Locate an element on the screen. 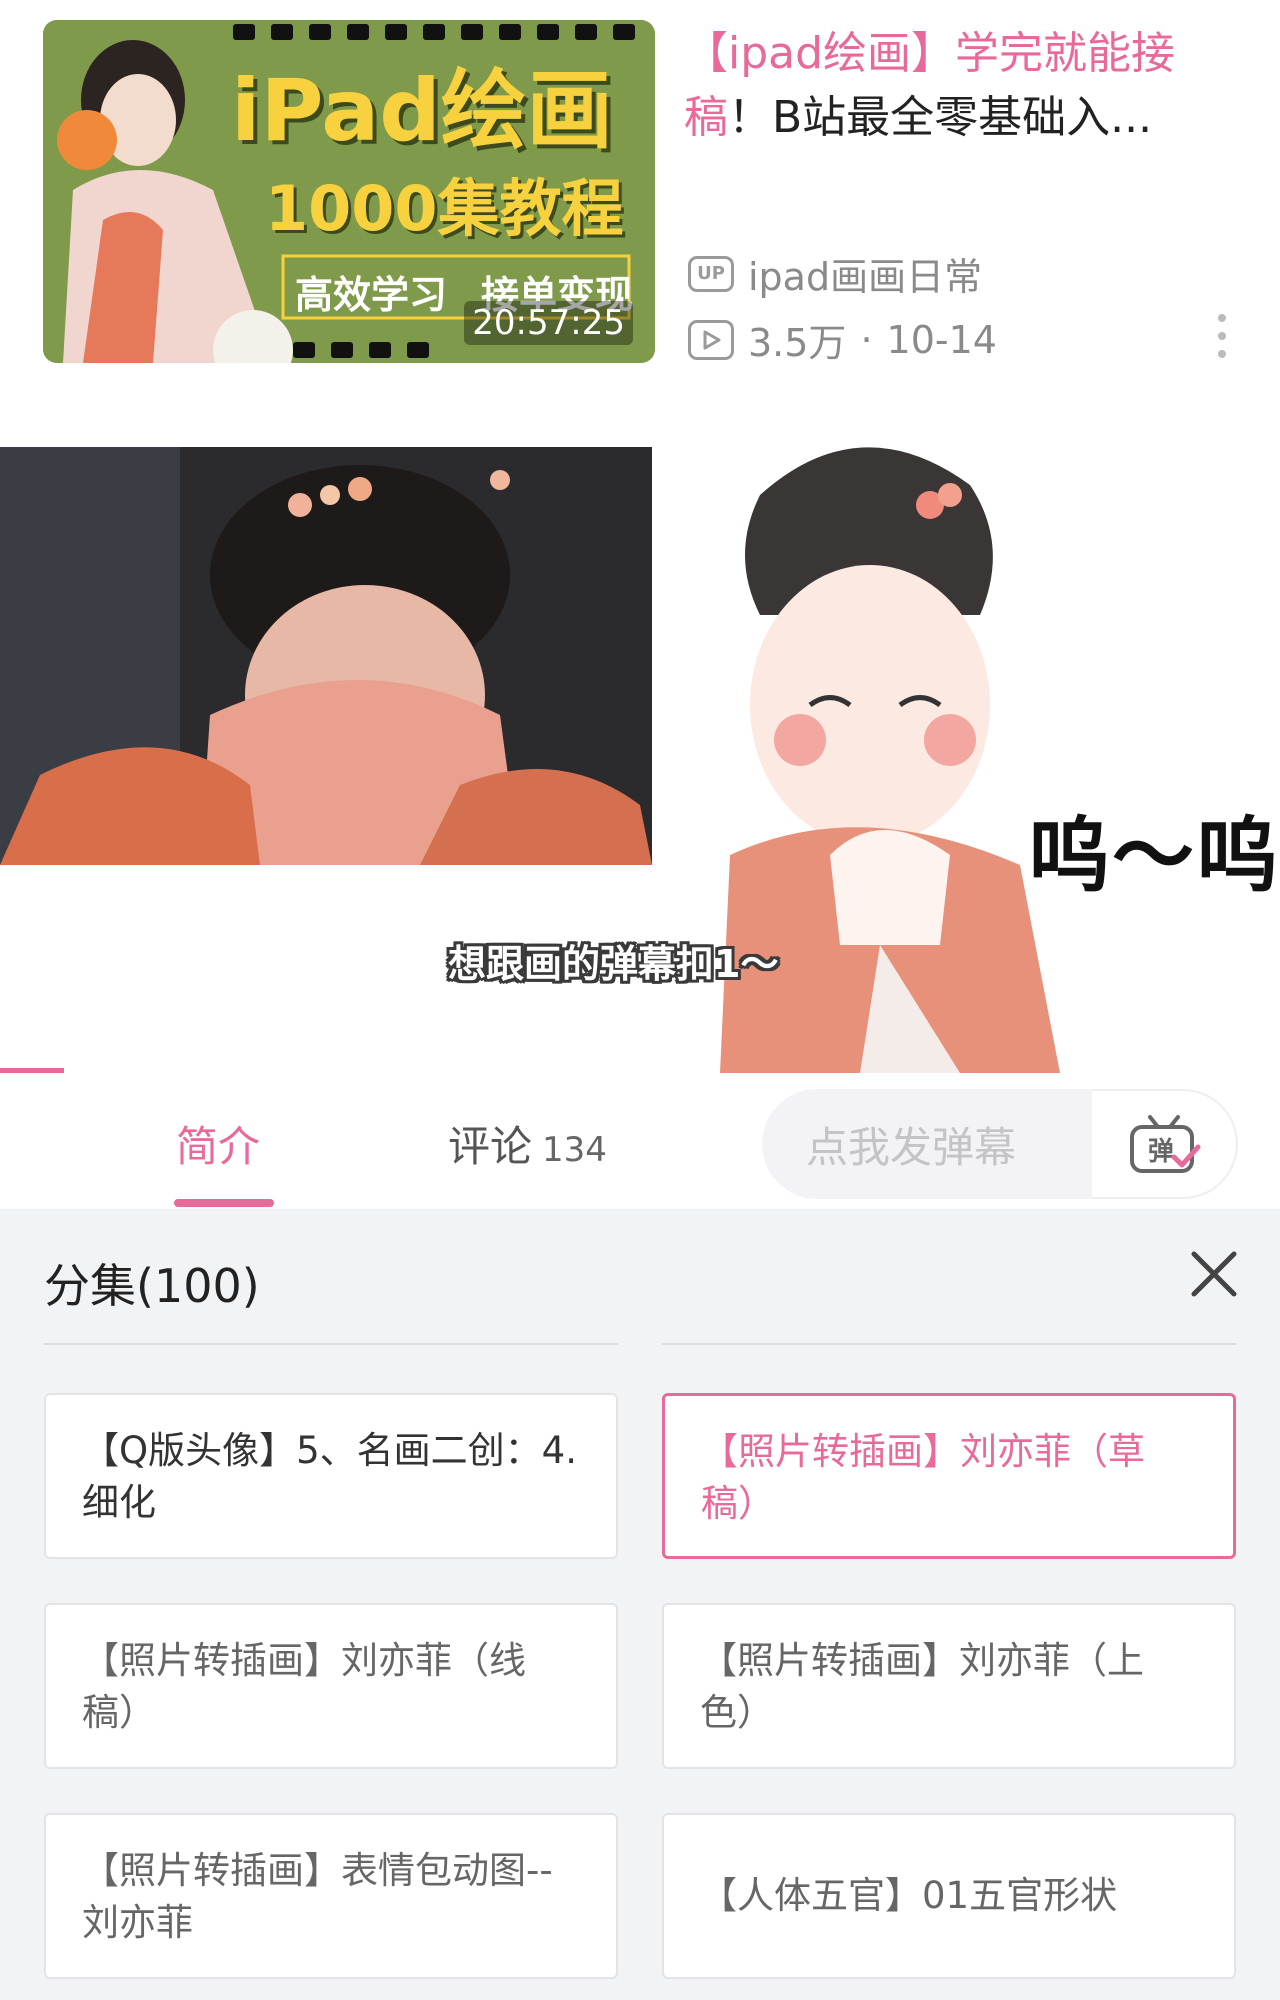 The height and width of the screenshot is (2000, 1280). danmaku-tv-icon: 弹 is located at coordinates (1165, 1144).